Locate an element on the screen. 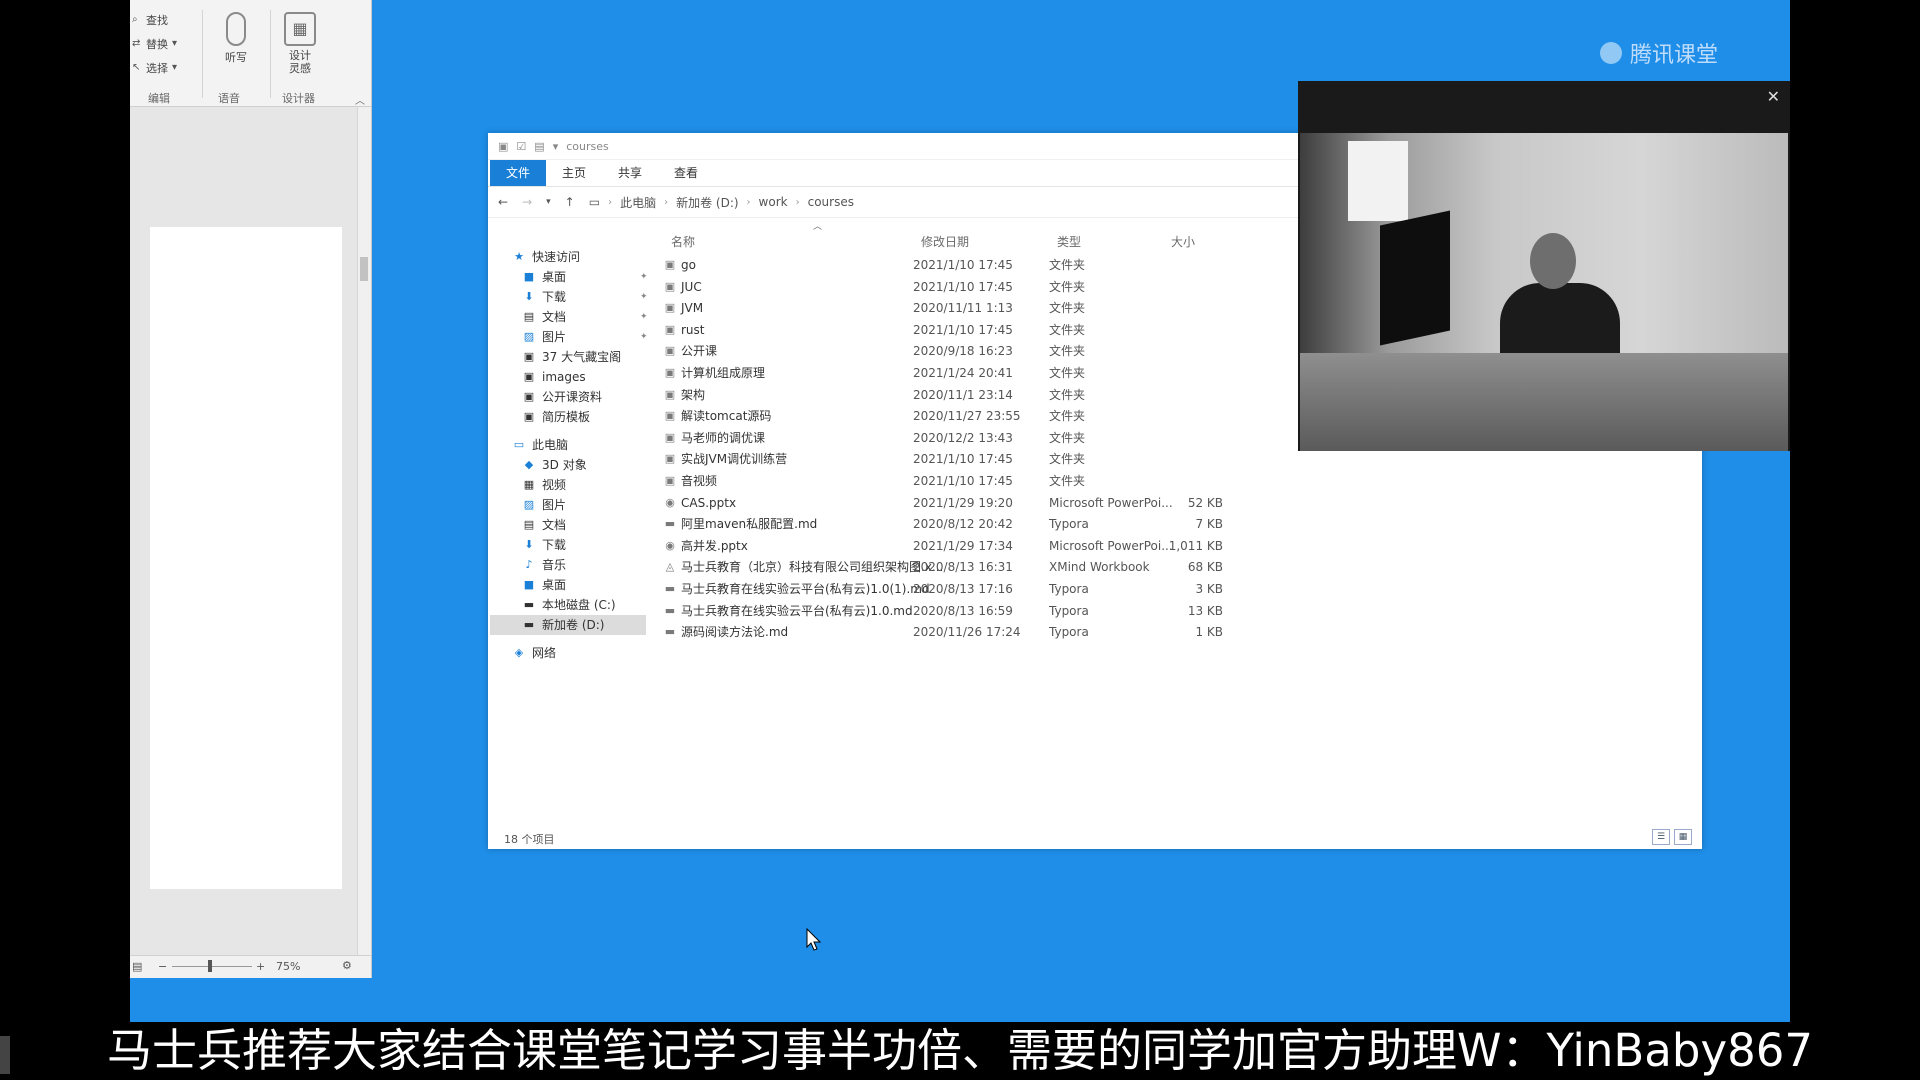 This screenshot has width=1920, height=1080. zoom-slider is located at coordinates (212, 966).